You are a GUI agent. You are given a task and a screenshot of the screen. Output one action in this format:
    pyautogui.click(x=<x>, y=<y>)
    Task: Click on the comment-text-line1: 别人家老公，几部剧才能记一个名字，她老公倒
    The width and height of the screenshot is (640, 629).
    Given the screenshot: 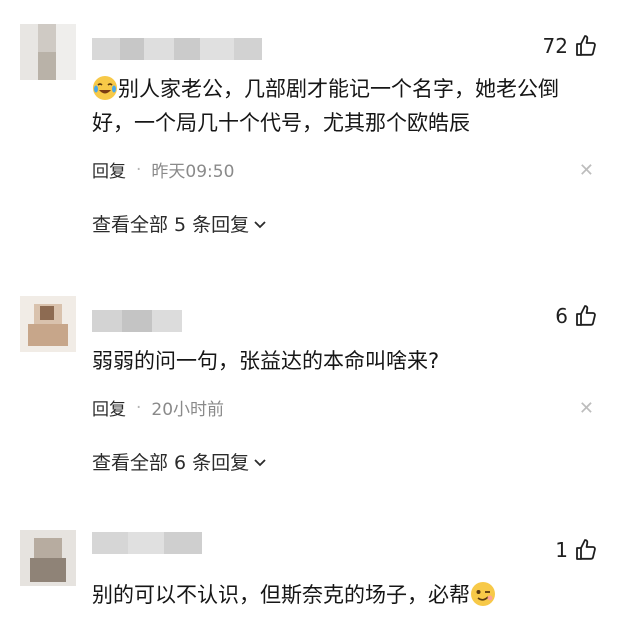 What is the action you would take?
    pyautogui.click(x=338, y=89)
    